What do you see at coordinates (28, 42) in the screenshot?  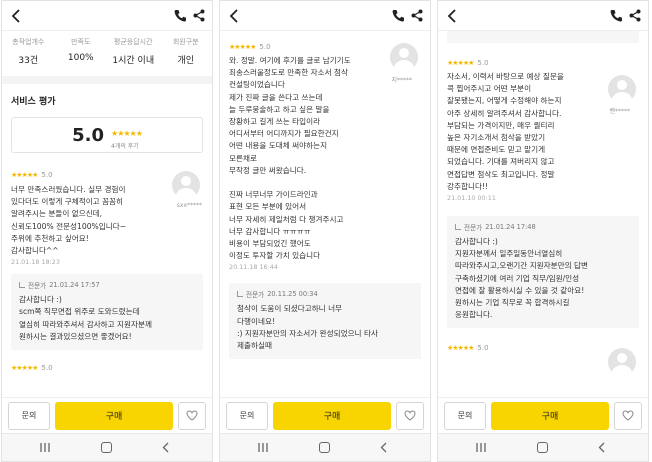 I see `stat-label: 총작업개수` at bounding box center [28, 42].